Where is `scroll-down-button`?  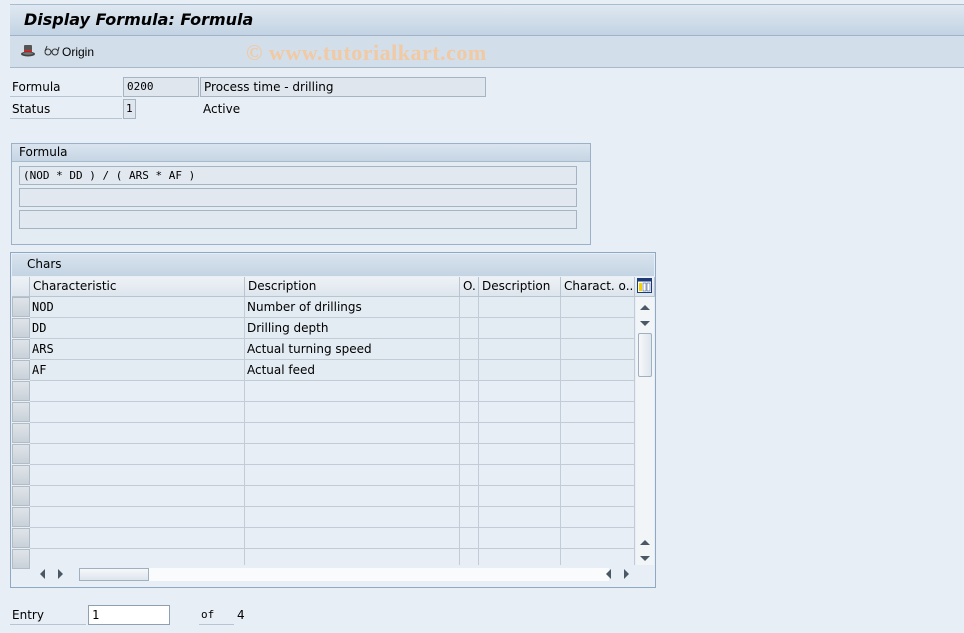
scroll-down-button is located at coordinates (645, 323).